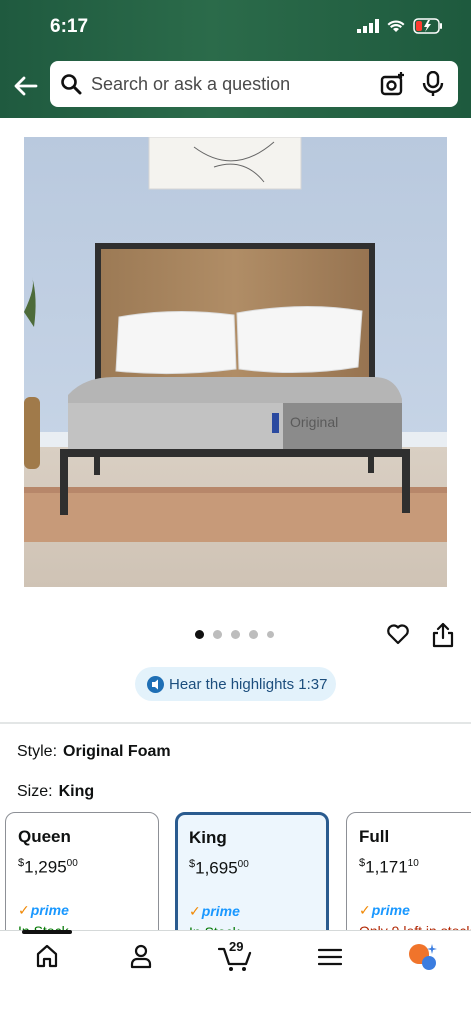 The image size is (471, 1020). I want to click on menu-icon, so click(330, 957).